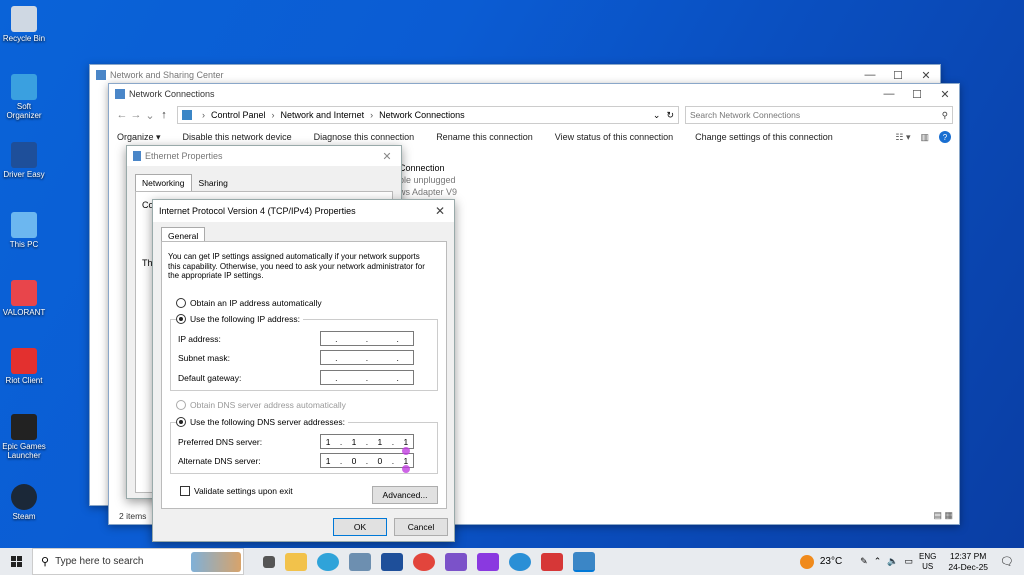 The height and width of the screenshot is (575, 1024). What do you see at coordinates (213, 182) in the screenshot?
I see `tab-sharing: Sharing` at bounding box center [213, 182].